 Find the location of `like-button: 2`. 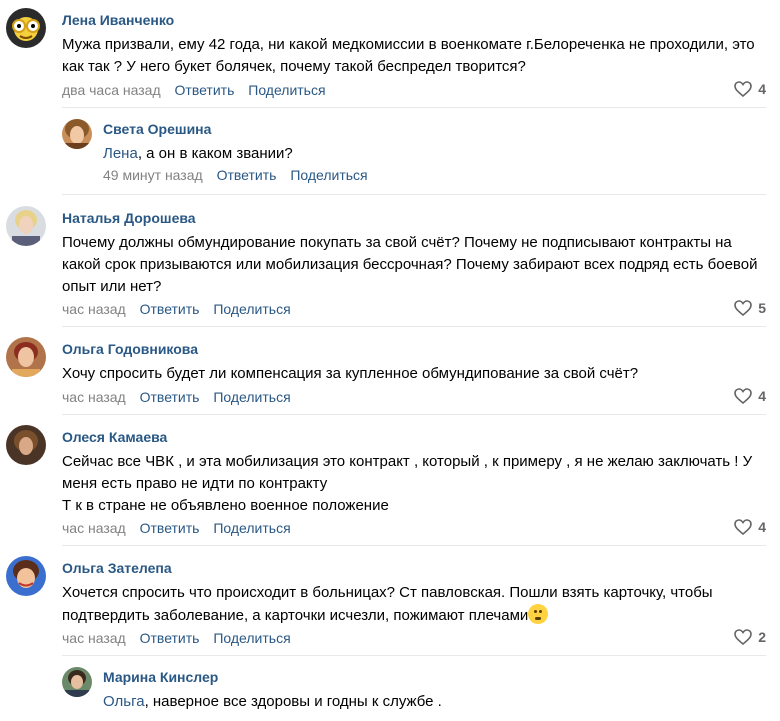

like-button: 2 is located at coordinates (750, 637).